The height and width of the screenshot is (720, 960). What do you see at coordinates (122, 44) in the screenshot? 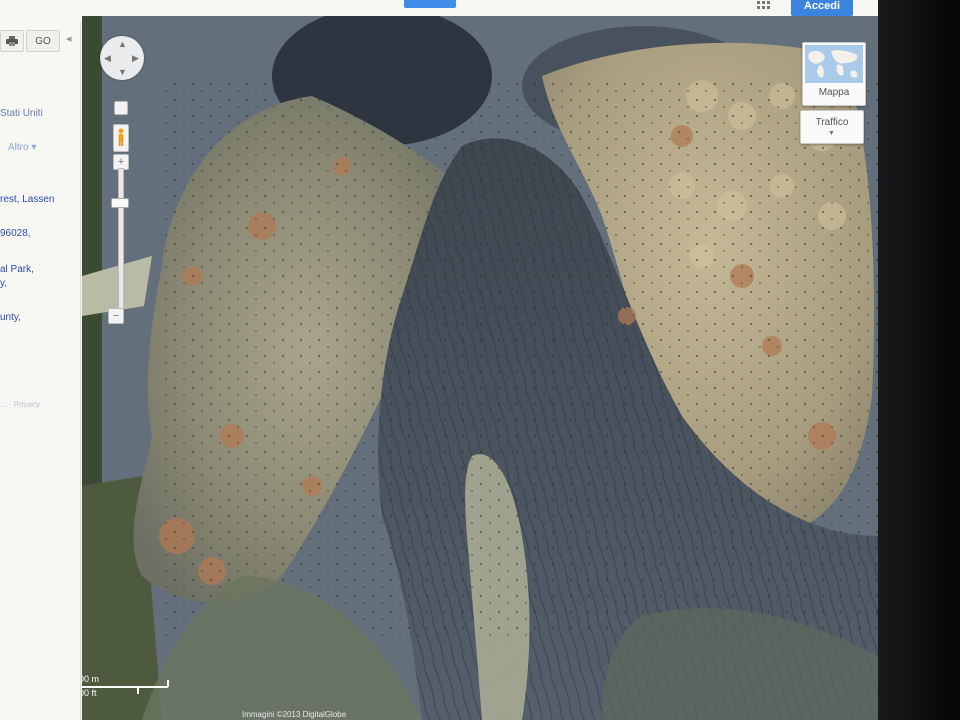
I see `pan-up-icon: ▲` at bounding box center [122, 44].